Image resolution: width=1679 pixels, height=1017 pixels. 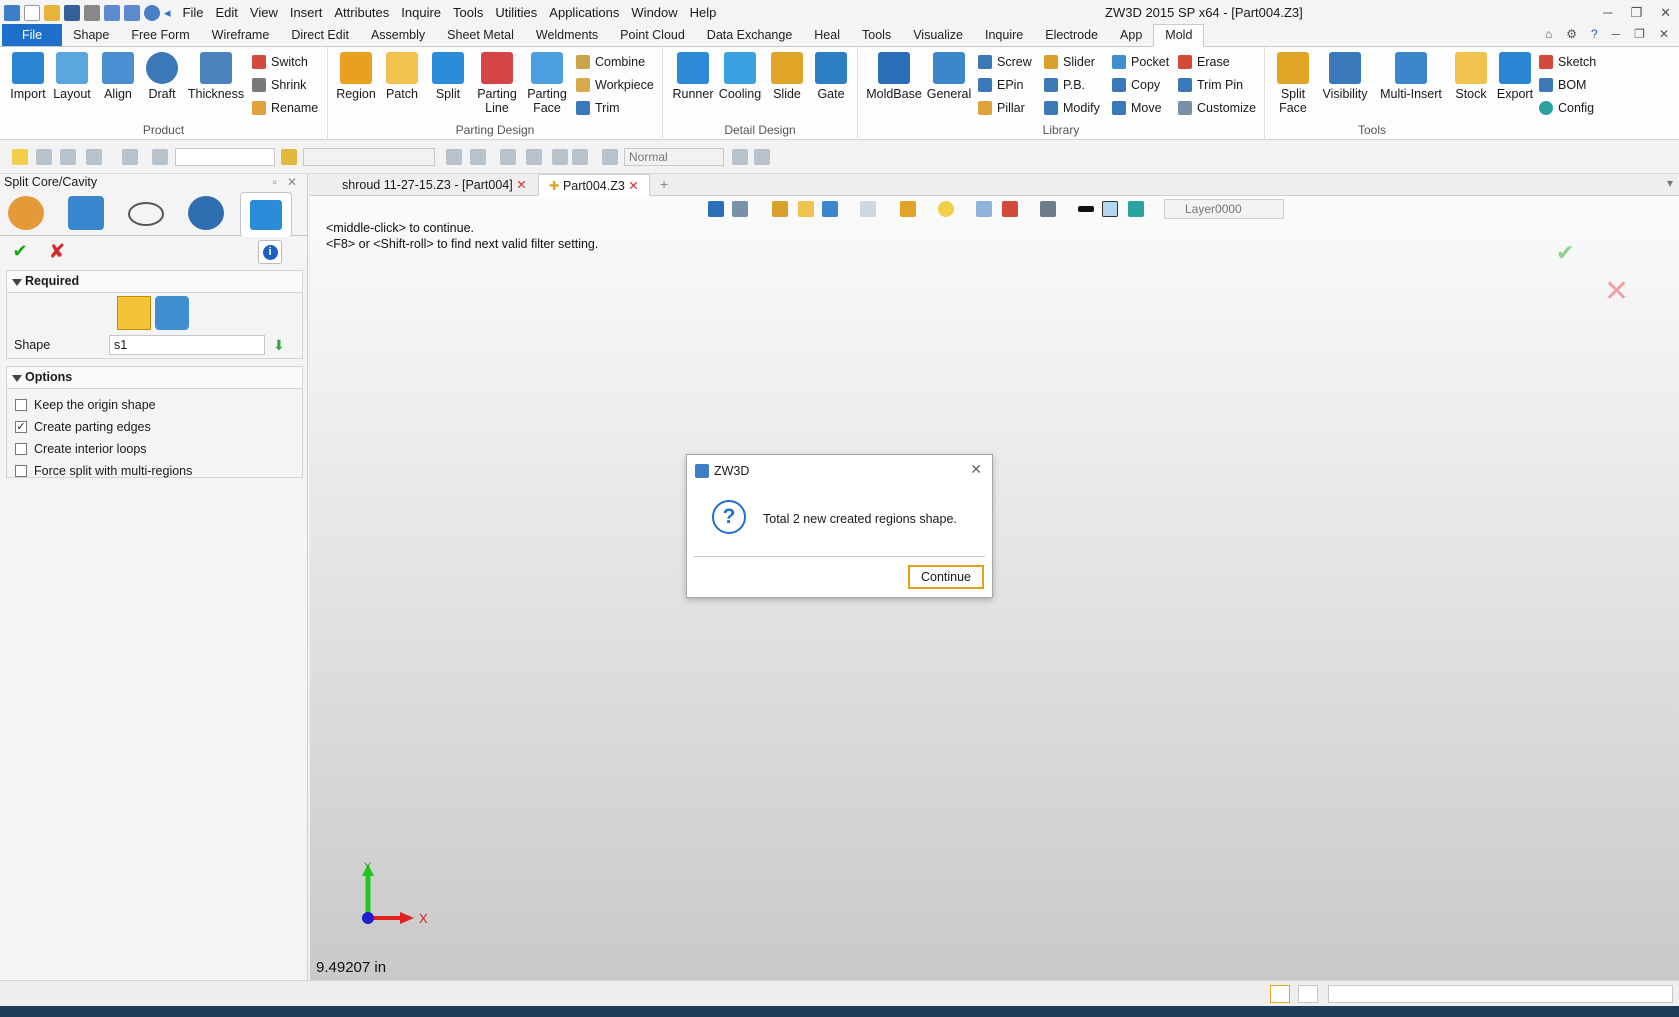 I want to click on section-icon, so click(x=1010, y=209).